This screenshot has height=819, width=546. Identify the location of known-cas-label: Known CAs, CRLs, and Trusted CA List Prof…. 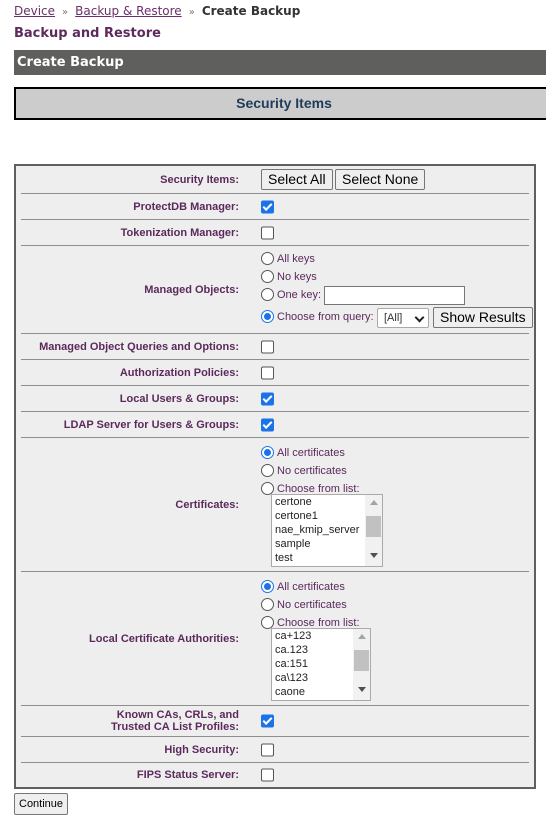
(175, 721).